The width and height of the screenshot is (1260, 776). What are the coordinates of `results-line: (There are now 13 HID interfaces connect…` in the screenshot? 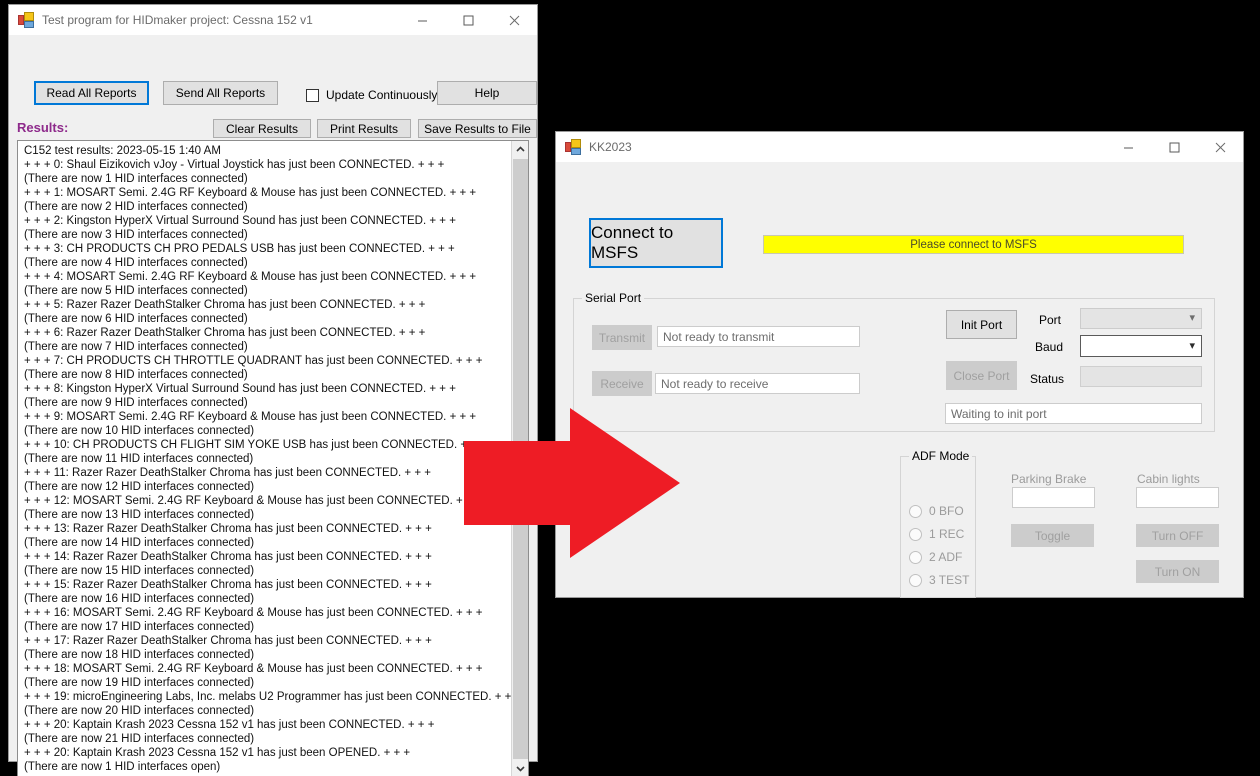 It's located at (139, 515).